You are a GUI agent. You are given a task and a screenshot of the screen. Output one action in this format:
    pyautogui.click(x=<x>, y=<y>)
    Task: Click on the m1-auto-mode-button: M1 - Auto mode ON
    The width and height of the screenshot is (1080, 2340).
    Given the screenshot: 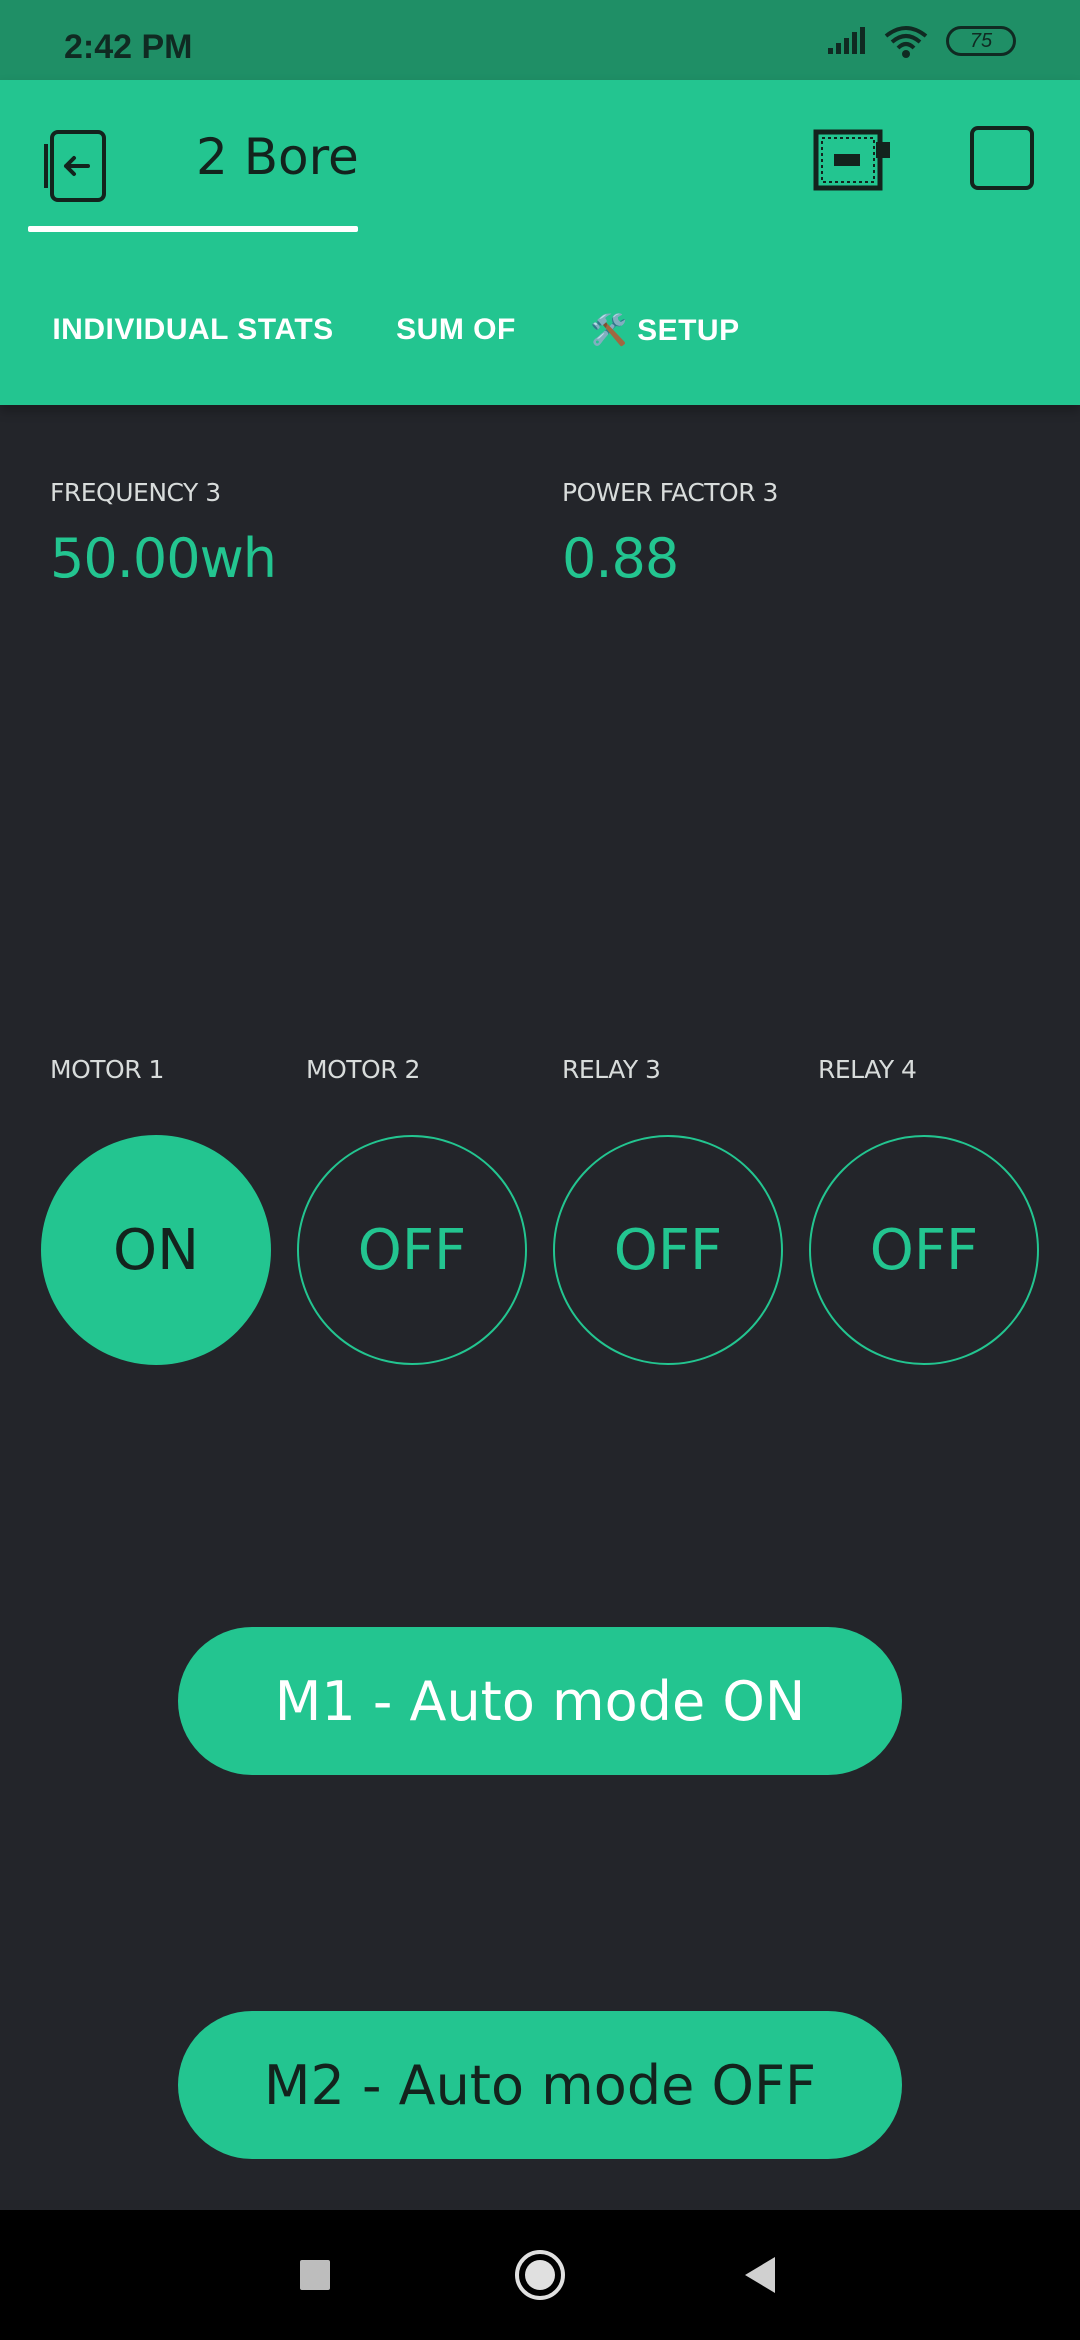 What is the action you would take?
    pyautogui.click(x=540, y=1701)
    